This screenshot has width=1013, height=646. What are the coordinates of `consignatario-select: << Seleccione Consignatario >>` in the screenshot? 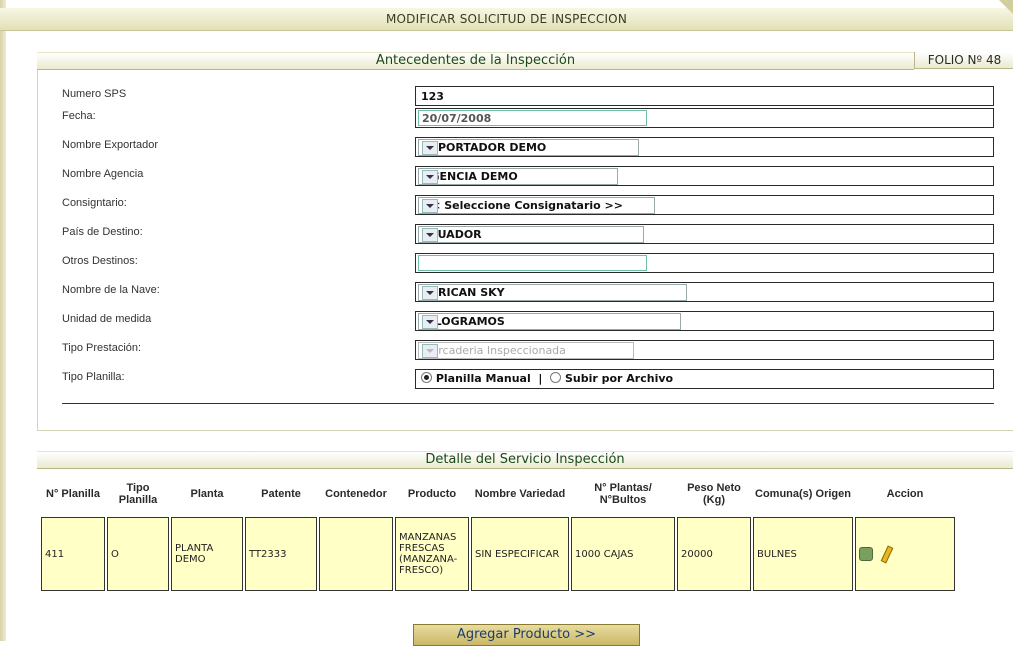 It's located at (536, 205).